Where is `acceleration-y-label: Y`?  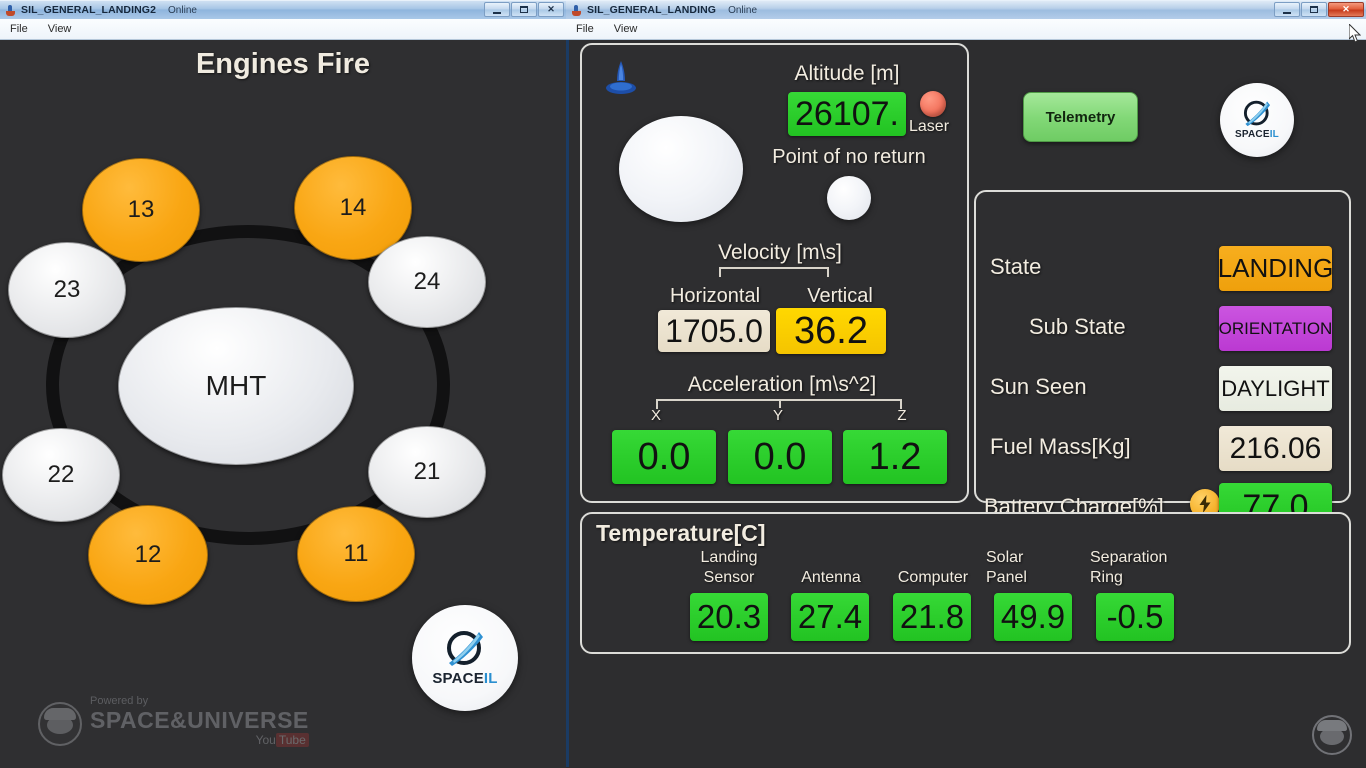
acceleration-y-label: Y is located at coordinates (777, 415).